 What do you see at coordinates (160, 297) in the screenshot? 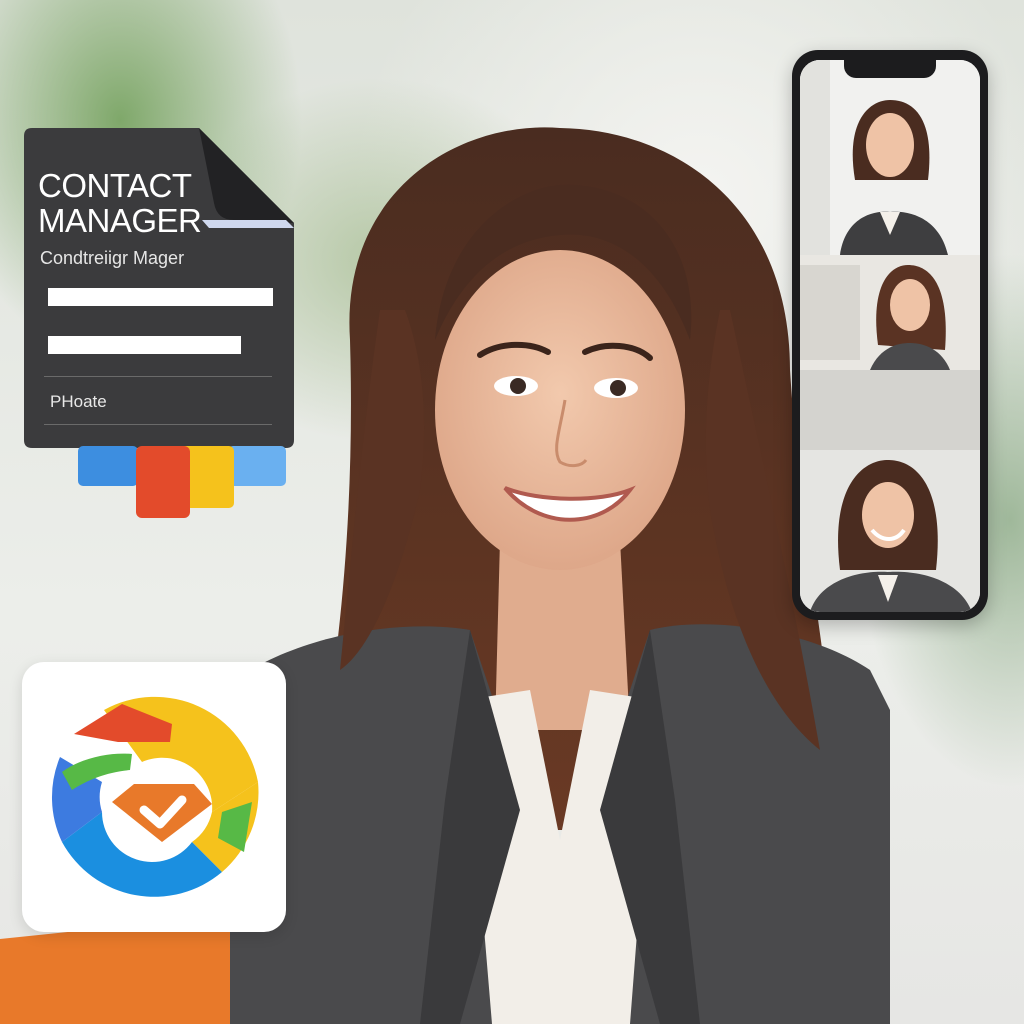
I see `name-input-field` at bounding box center [160, 297].